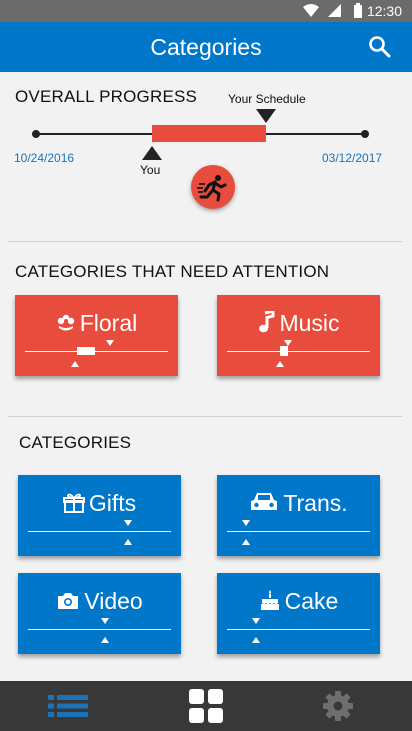 This screenshot has height=731, width=412. Describe the element at coordinates (267, 321) in the screenshot. I see `music-note-icon` at that location.